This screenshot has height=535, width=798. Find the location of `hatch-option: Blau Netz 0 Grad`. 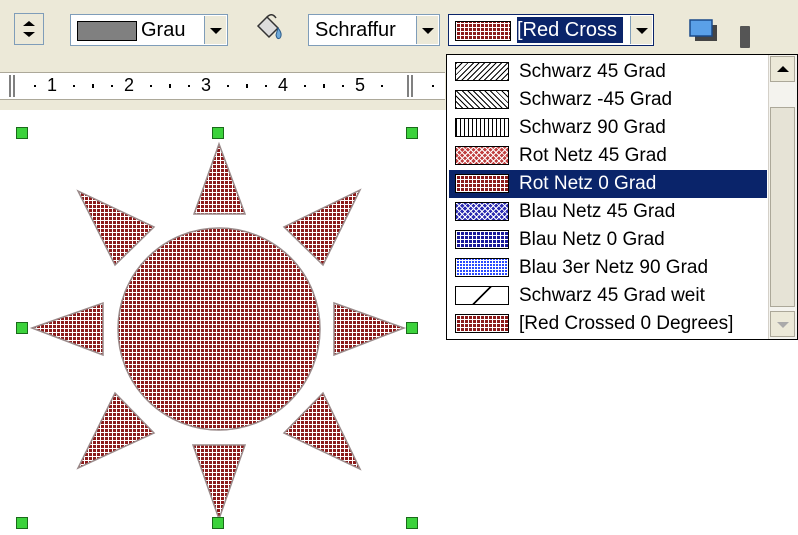

hatch-option: Blau Netz 0 Grad is located at coordinates (608, 240).